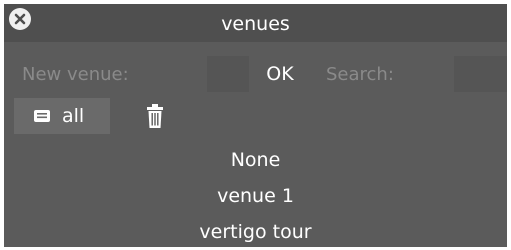  I want to click on title-bar: venues, so click(255, 23).